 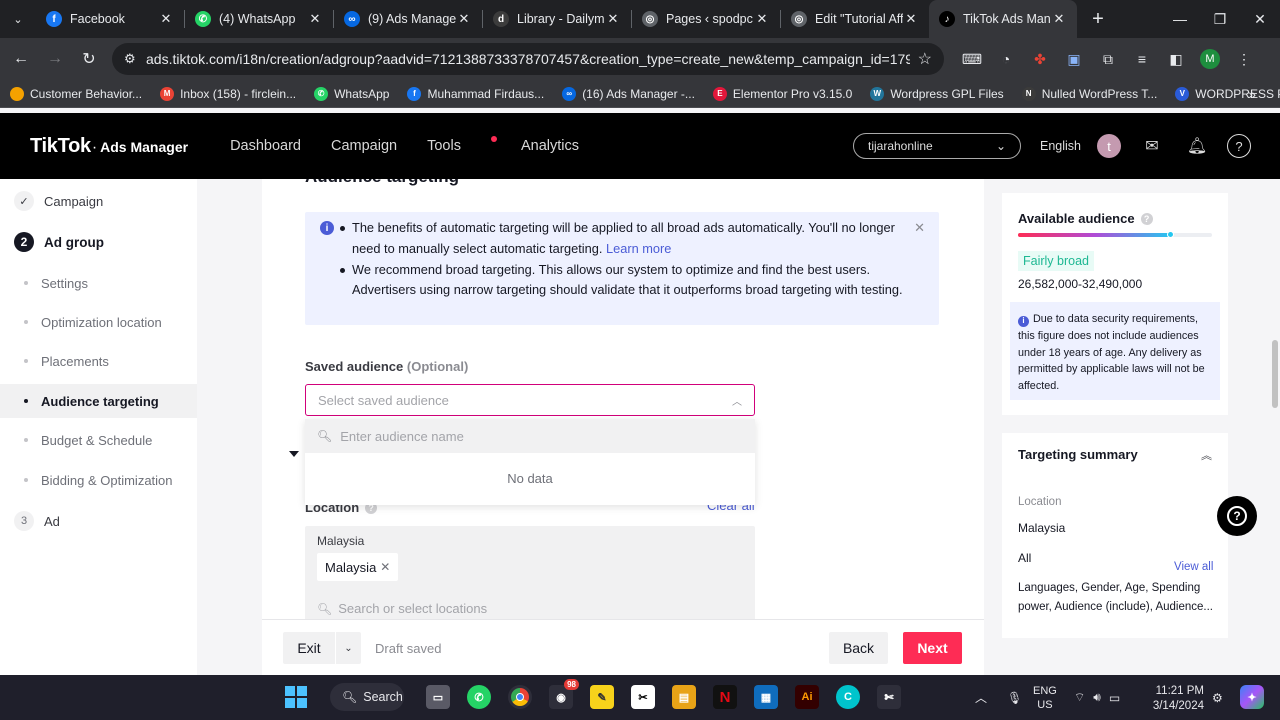 I want to click on bookmarks-overflow-icon: », so click(x=1252, y=94).